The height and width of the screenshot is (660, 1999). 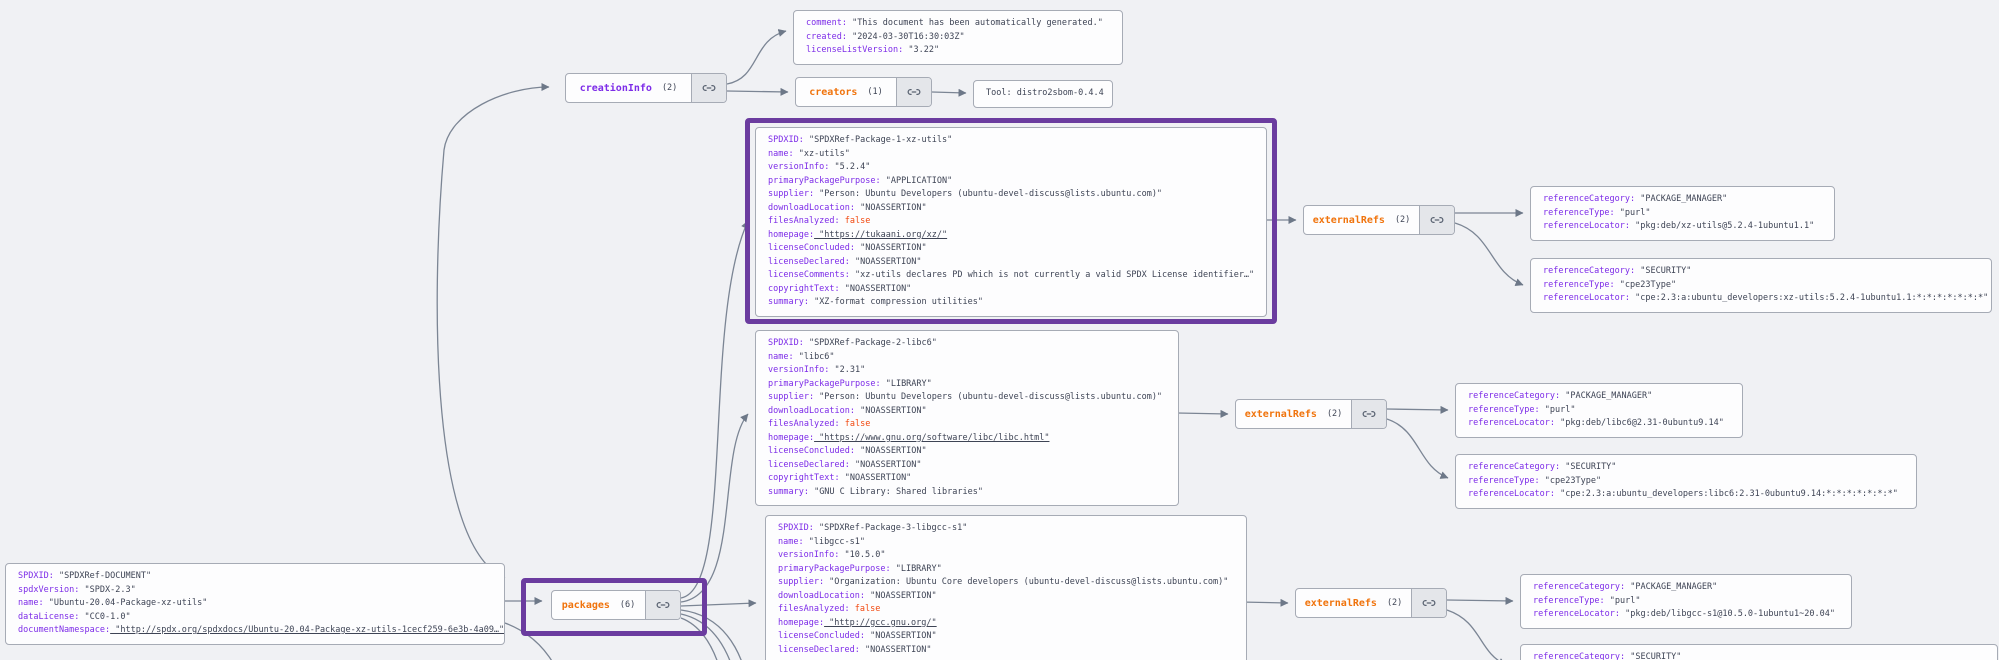 I want to click on node-tool: Tool: distro2sbom-0.4.4, so click(x=1043, y=94).